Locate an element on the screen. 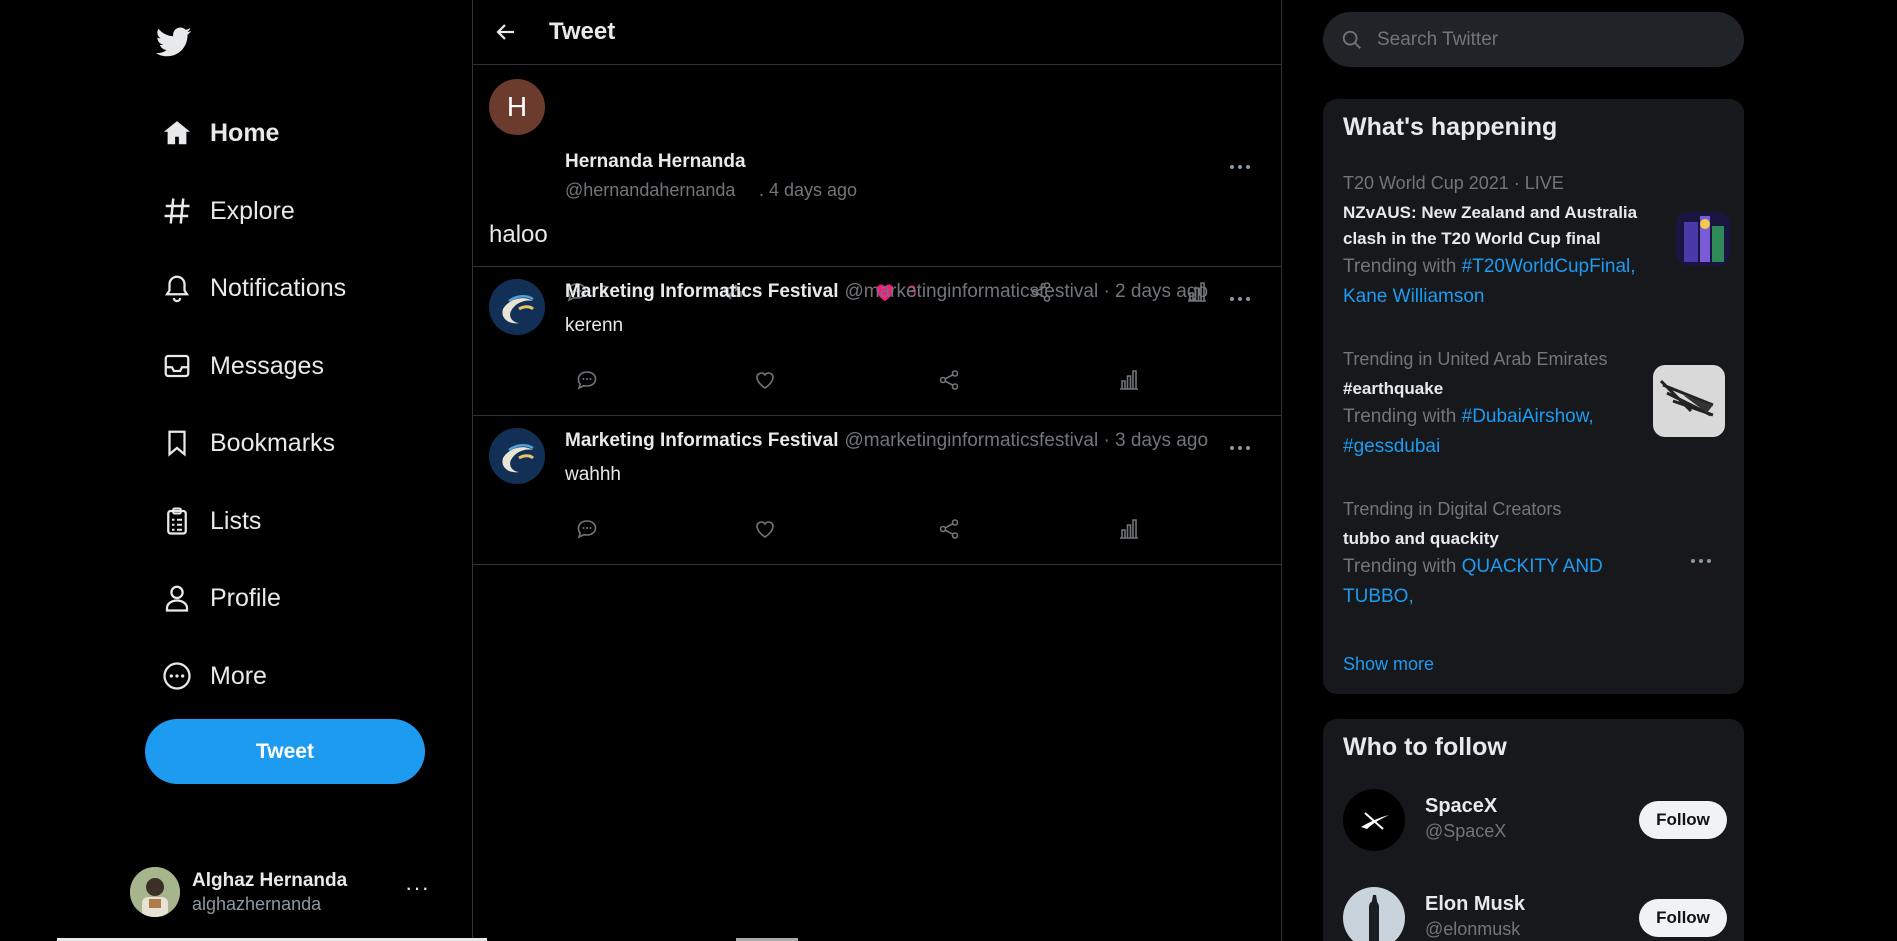 The image size is (1897, 941). twitter-logo-icon is located at coordinates (174, 42).